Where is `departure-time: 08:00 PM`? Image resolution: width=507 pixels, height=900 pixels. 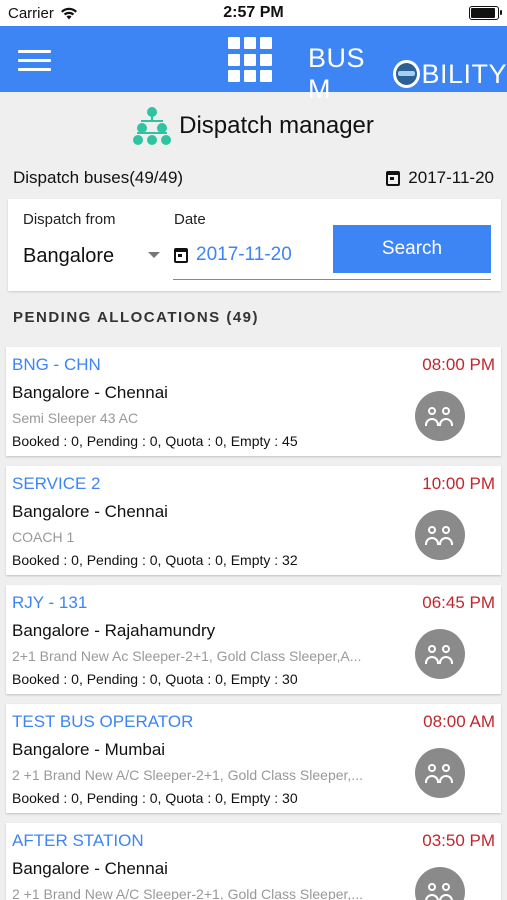
departure-time: 08:00 PM is located at coordinates (458, 364).